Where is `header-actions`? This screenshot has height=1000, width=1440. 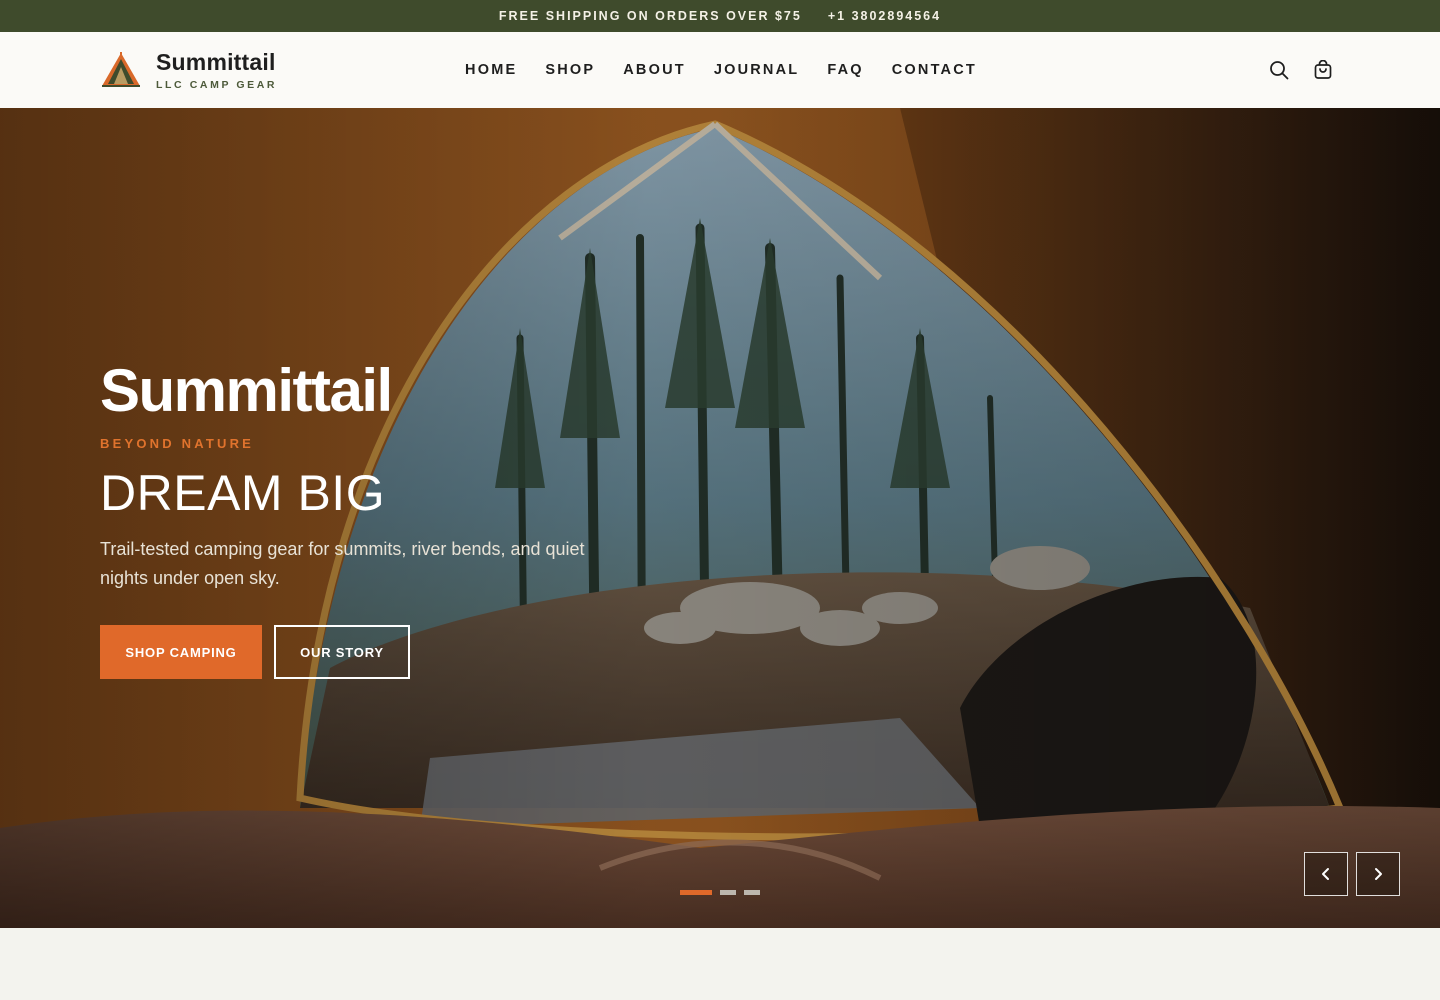
header-actions is located at coordinates (1301, 70).